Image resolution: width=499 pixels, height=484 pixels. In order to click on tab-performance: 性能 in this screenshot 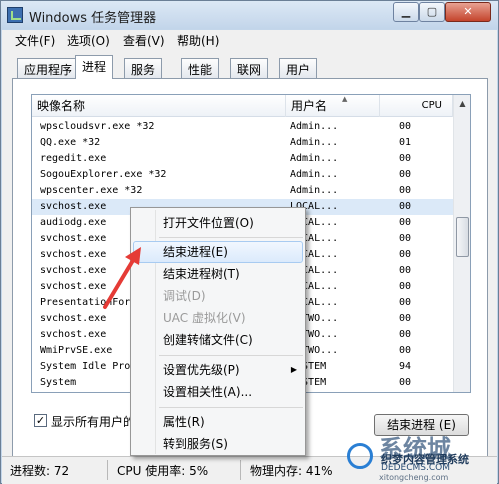, I will do `click(200, 68)`.